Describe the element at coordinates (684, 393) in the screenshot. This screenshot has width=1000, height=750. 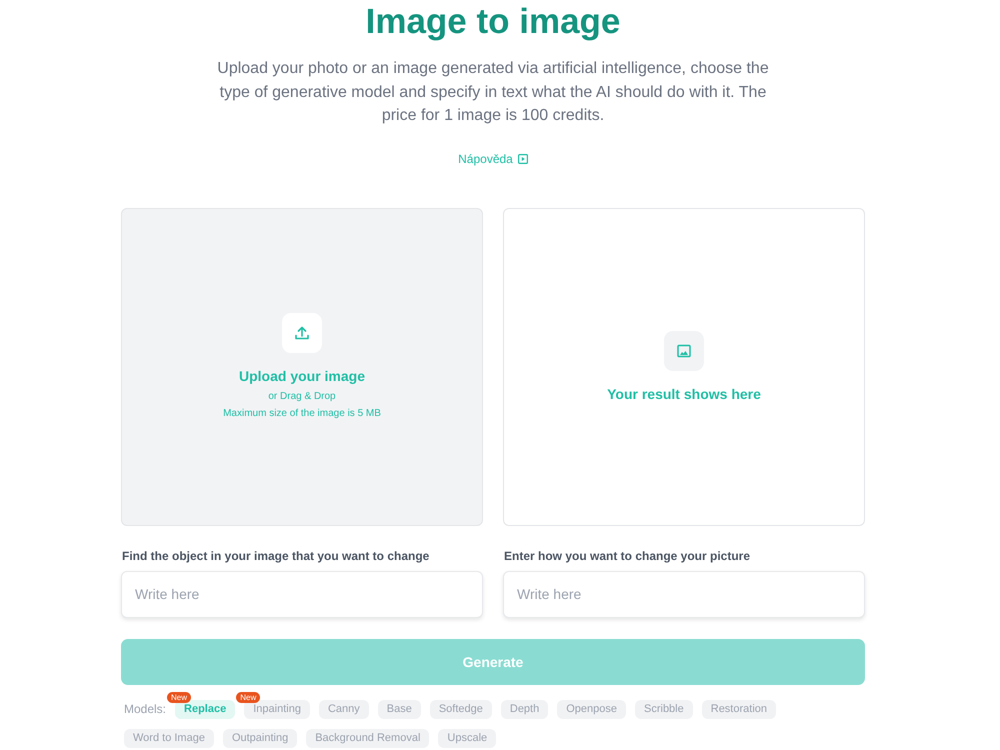
I see `result-placeholder-text: Your result shows here` at that location.